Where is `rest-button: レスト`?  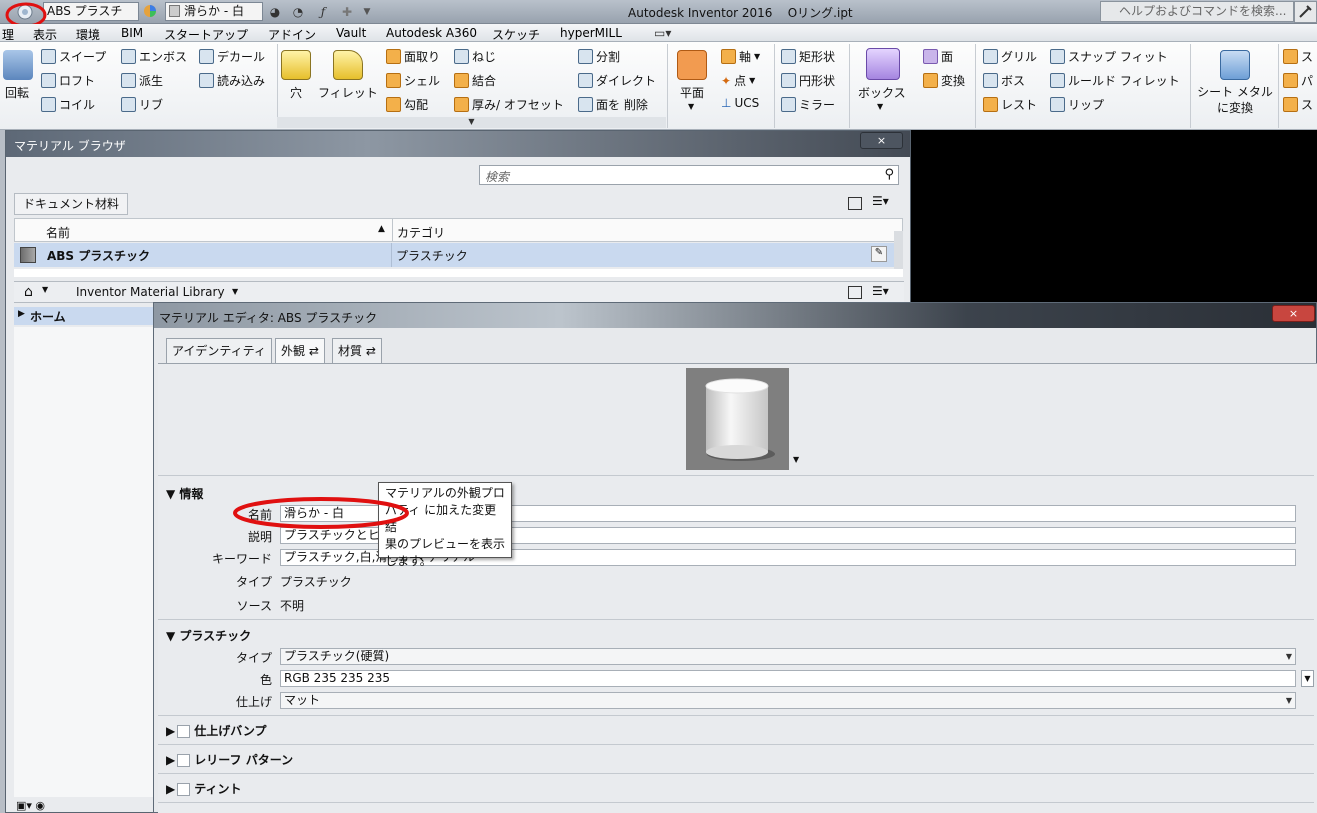 rest-button: レスト is located at coordinates (1010, 104).